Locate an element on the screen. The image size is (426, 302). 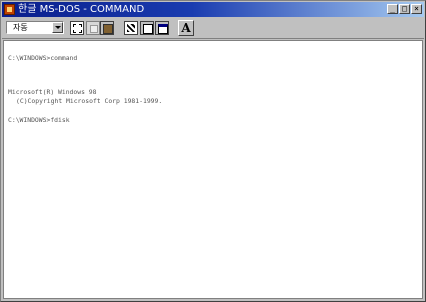
window-title: 한글 MS-DOS - COMMAND is located at coordinates (81, 9).